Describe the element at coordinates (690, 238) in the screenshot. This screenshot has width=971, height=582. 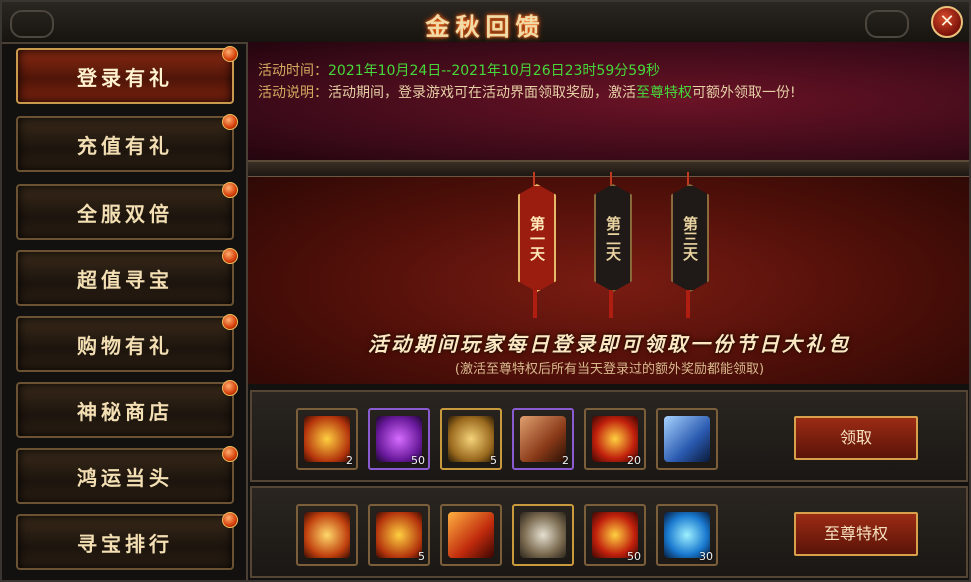
I see `day-tag-3: 第三天` at that location.